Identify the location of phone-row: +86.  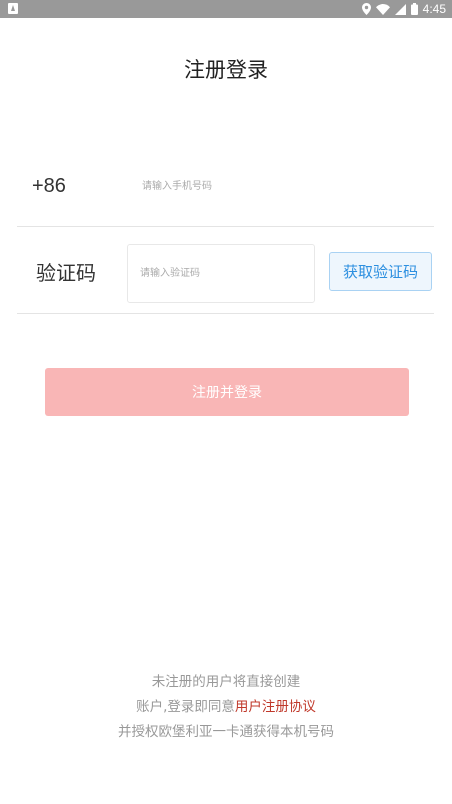
(225, 188).